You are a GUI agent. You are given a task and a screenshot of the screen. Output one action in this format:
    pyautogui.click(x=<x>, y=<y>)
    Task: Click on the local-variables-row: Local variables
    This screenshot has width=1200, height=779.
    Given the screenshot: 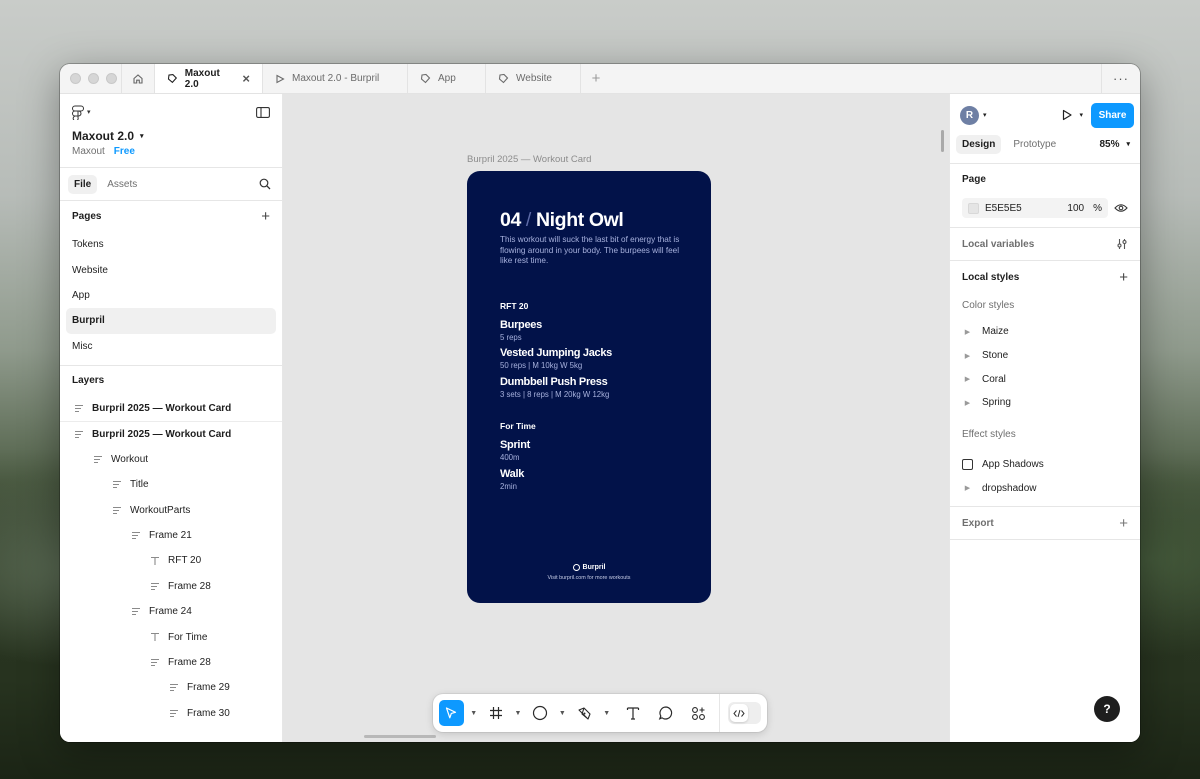 What is the action you would take?
    pyautogui.click(x=1045, y=244)
    